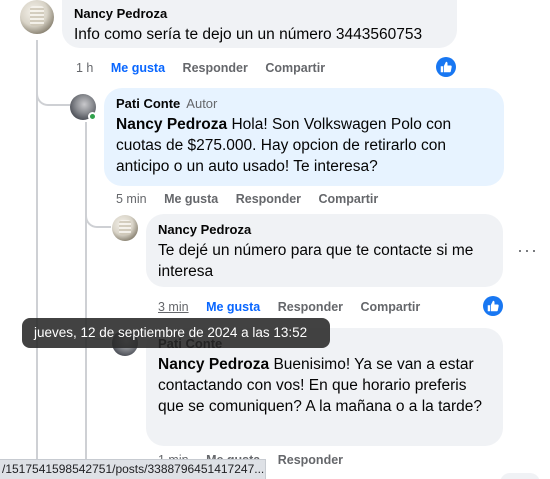 The width and height of the screenshot is (550, 479). I want to click on next-comment-bubble, so click(520, 476).